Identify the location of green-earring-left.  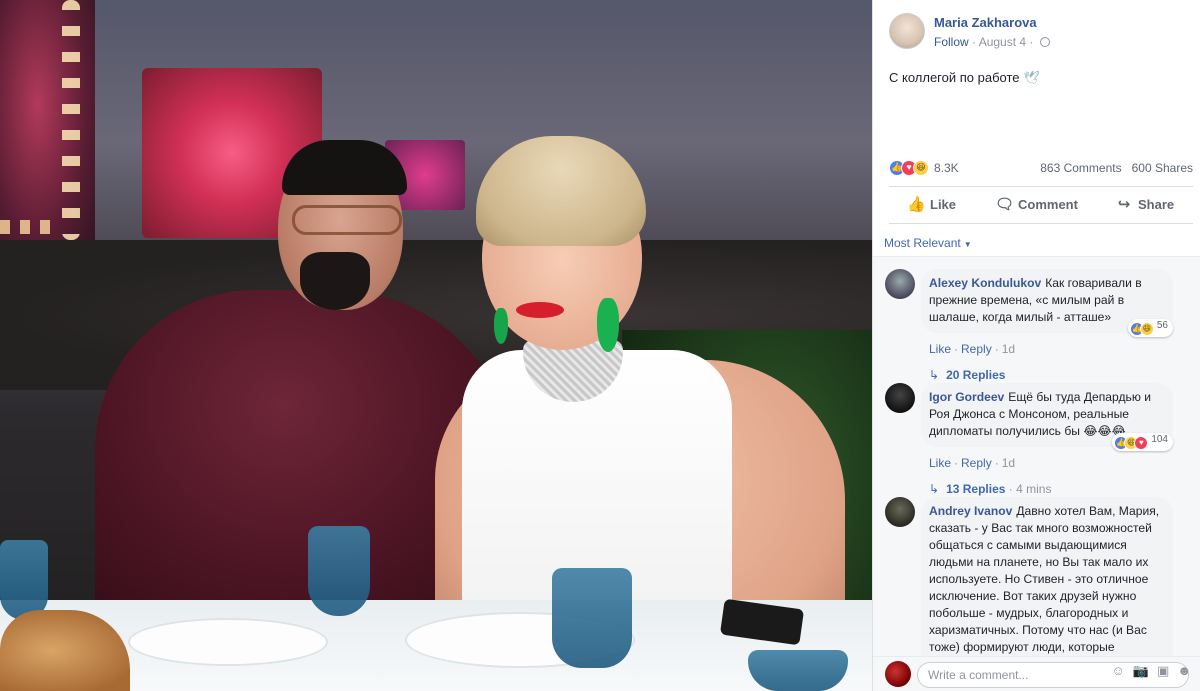
(501, 326).